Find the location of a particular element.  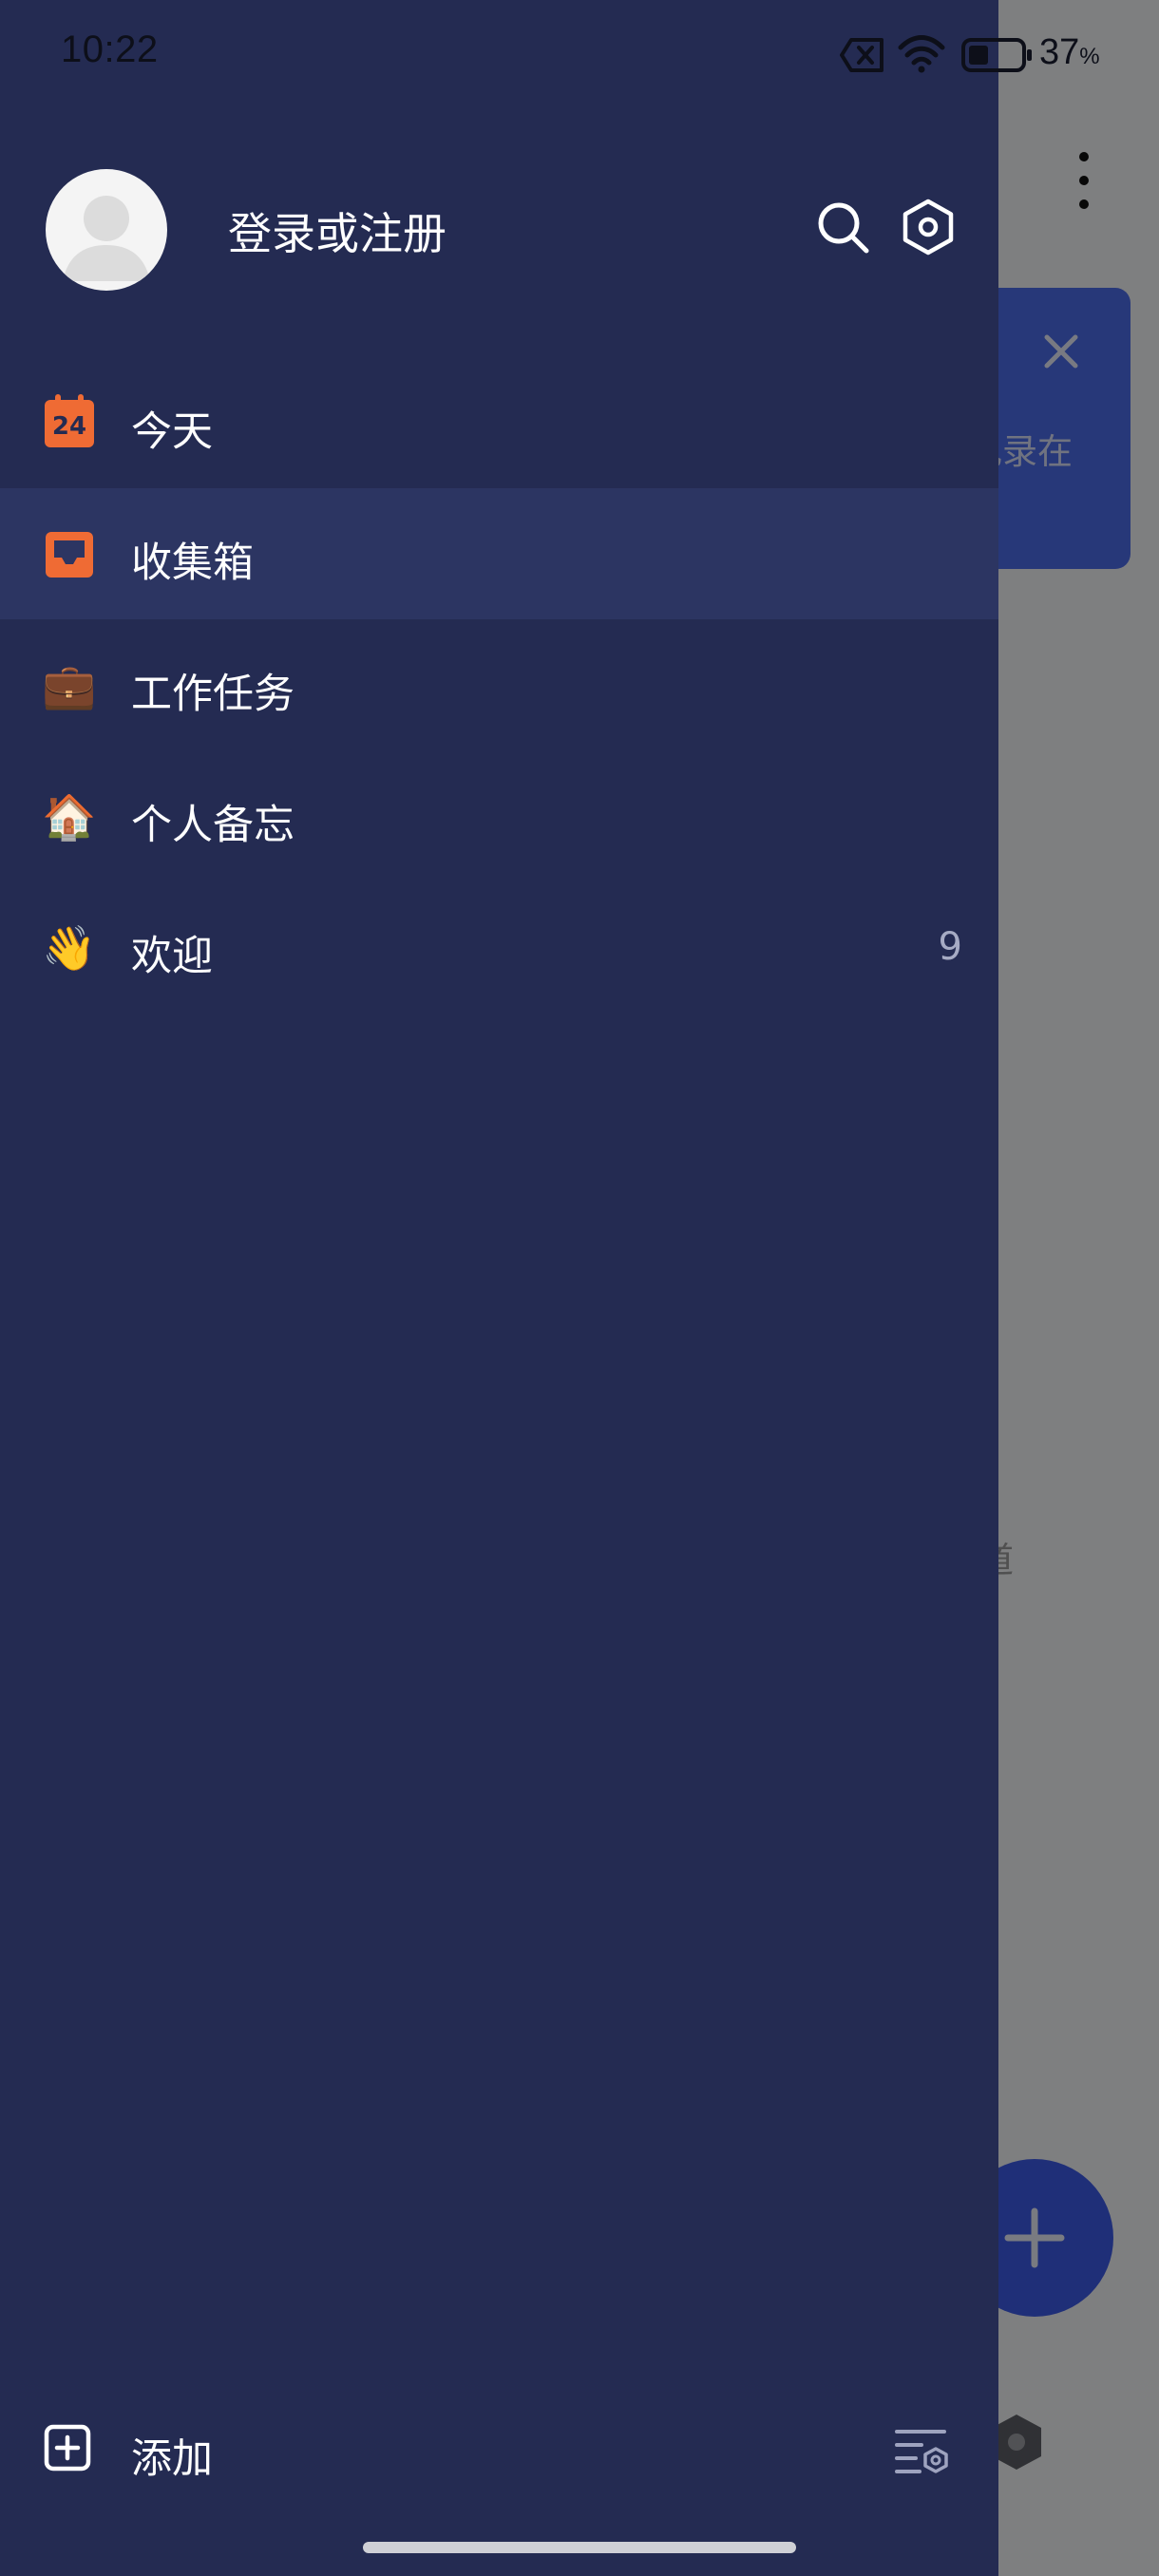

profile-header: 登录或注册 is located at coordinates (499, 227).